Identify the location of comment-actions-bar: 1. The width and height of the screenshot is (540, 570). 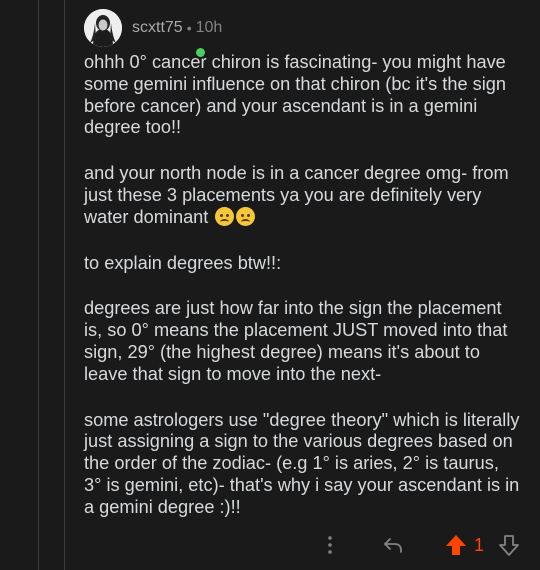
(270, 545).